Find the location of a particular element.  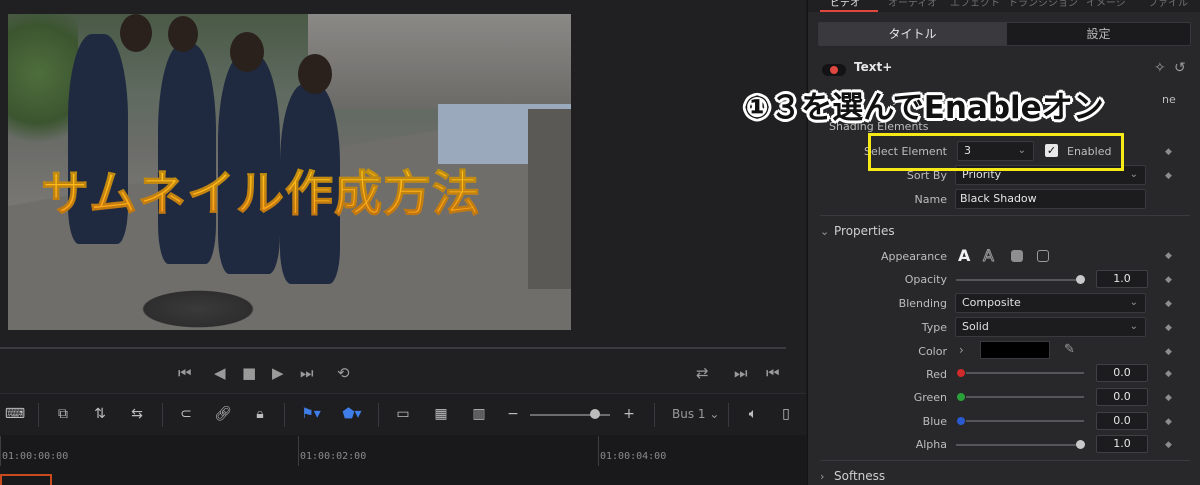

zoom-out-button: − is located at coordinates (513, 414).